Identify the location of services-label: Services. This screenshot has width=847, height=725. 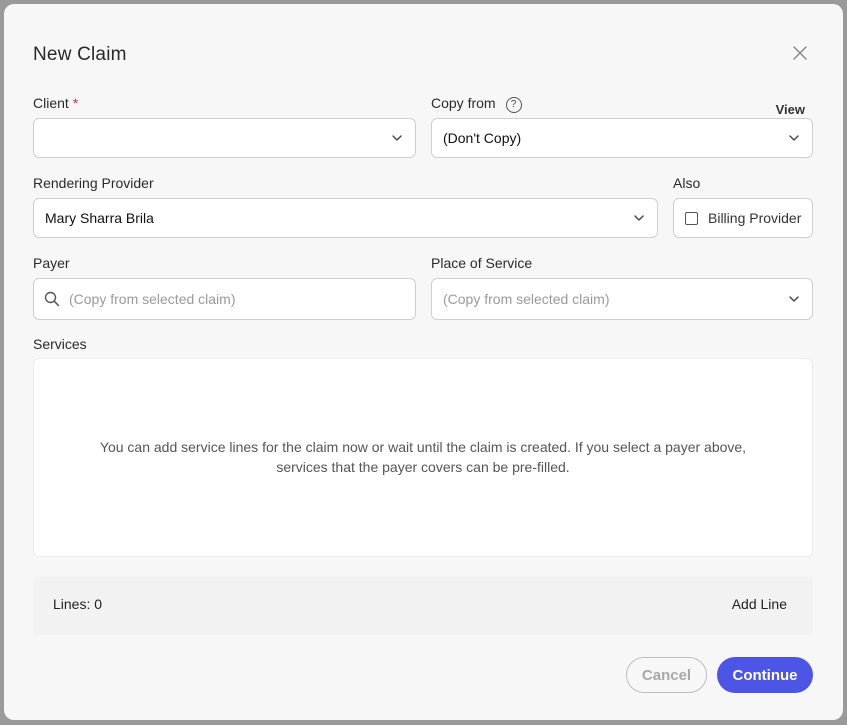
(60, 344).